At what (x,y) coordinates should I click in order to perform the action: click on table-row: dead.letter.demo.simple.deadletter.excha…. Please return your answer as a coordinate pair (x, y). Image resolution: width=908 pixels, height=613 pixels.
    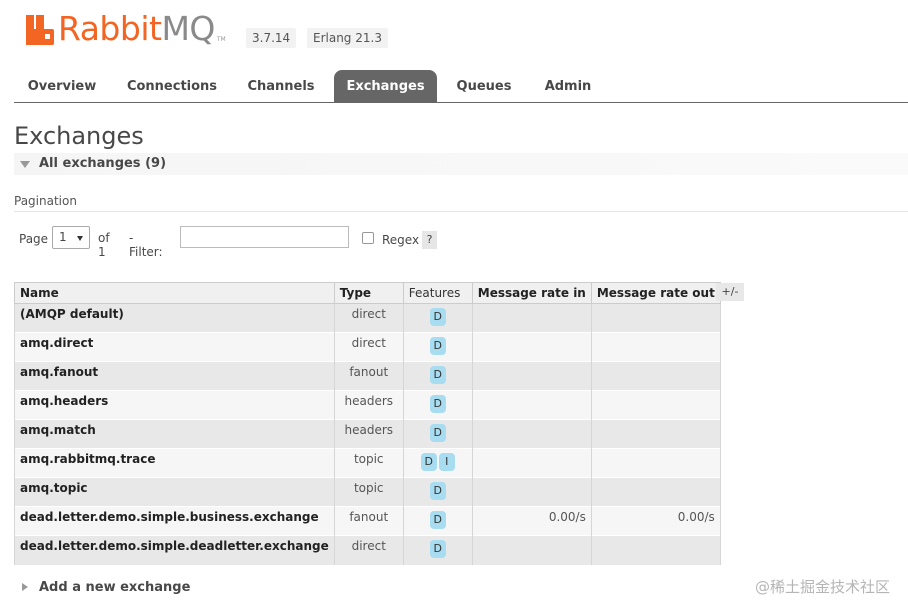
    Looking at the image, I should click on (367, 550).